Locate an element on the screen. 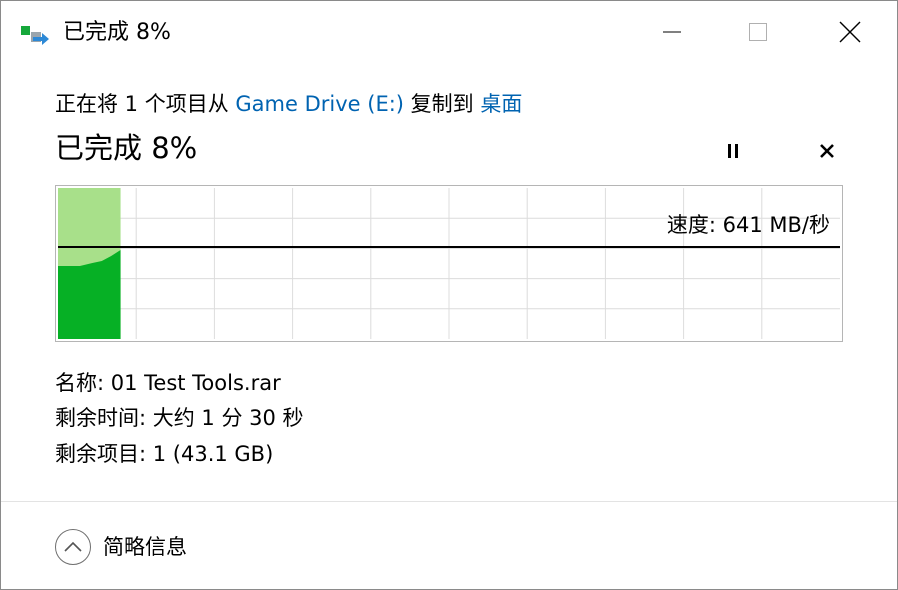  close-icon is located at coordinates (850, 32).